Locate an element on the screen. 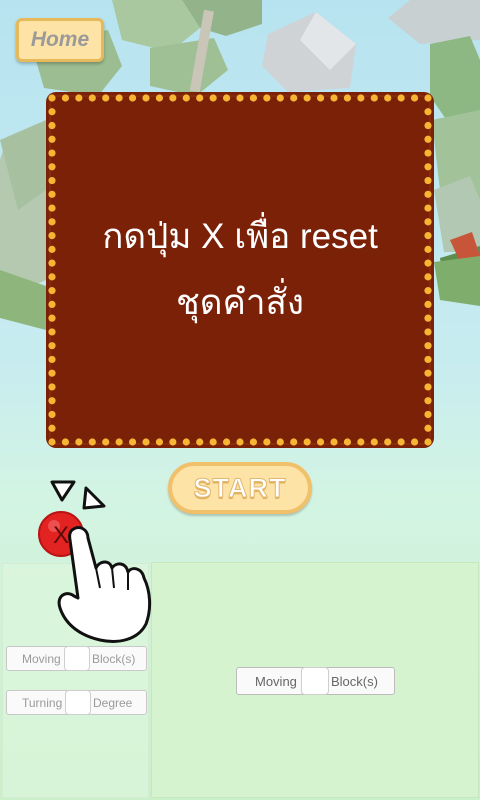 This screenshot has width=480, height=800. tutorial-overlay: X is located at coordinates (95, 561).